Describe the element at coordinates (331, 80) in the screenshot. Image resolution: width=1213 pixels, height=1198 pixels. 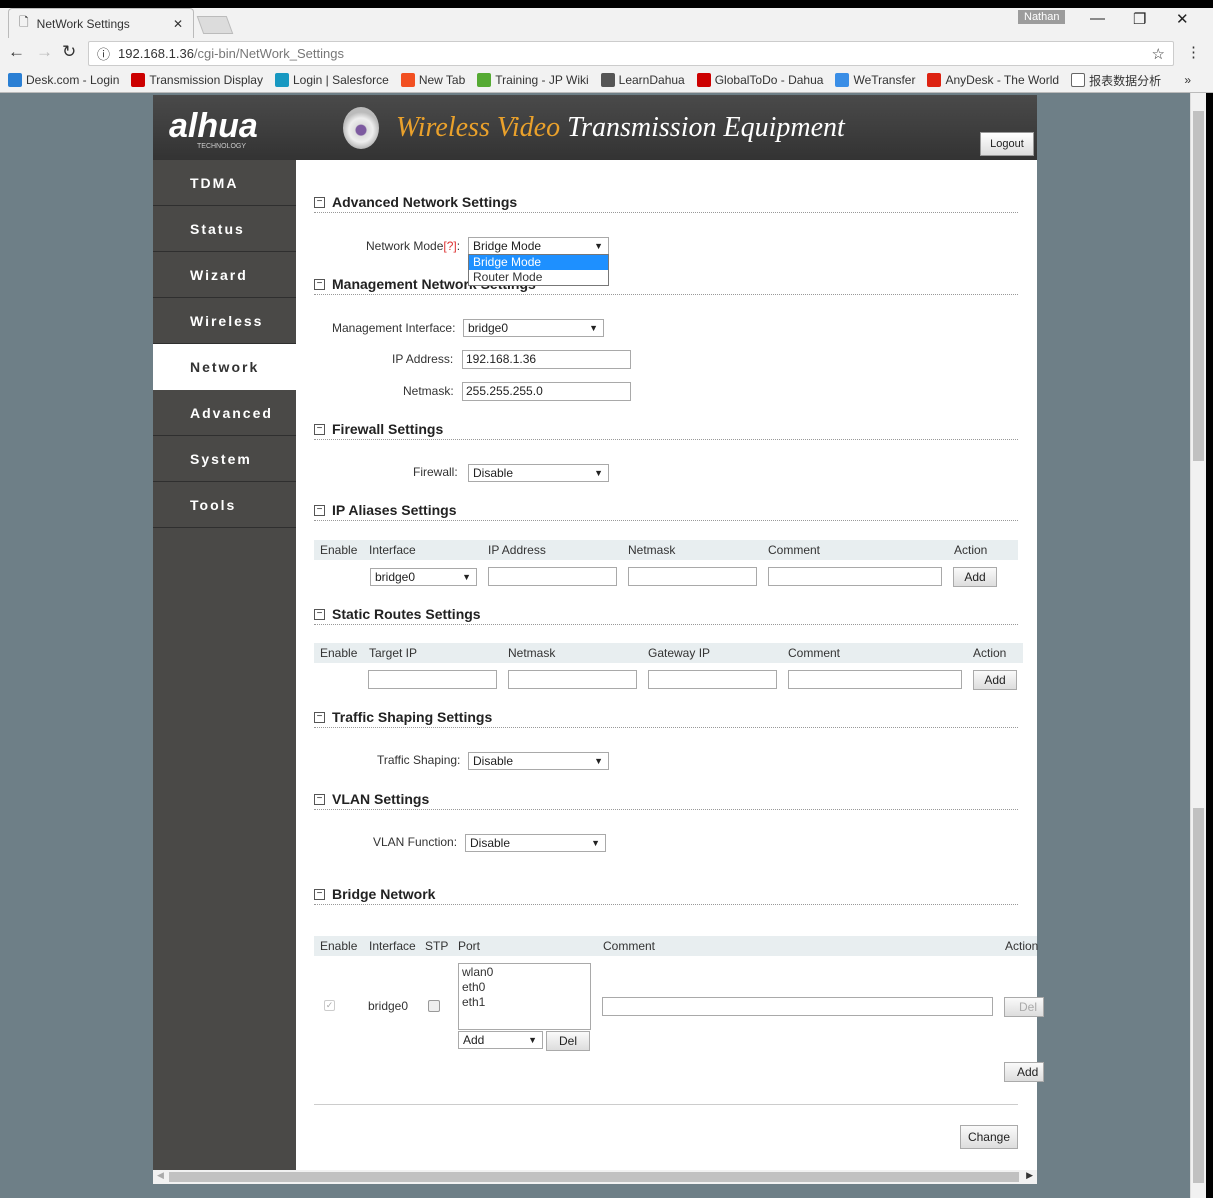
I see `bookmark-item: Login | Salesforce` at that location.